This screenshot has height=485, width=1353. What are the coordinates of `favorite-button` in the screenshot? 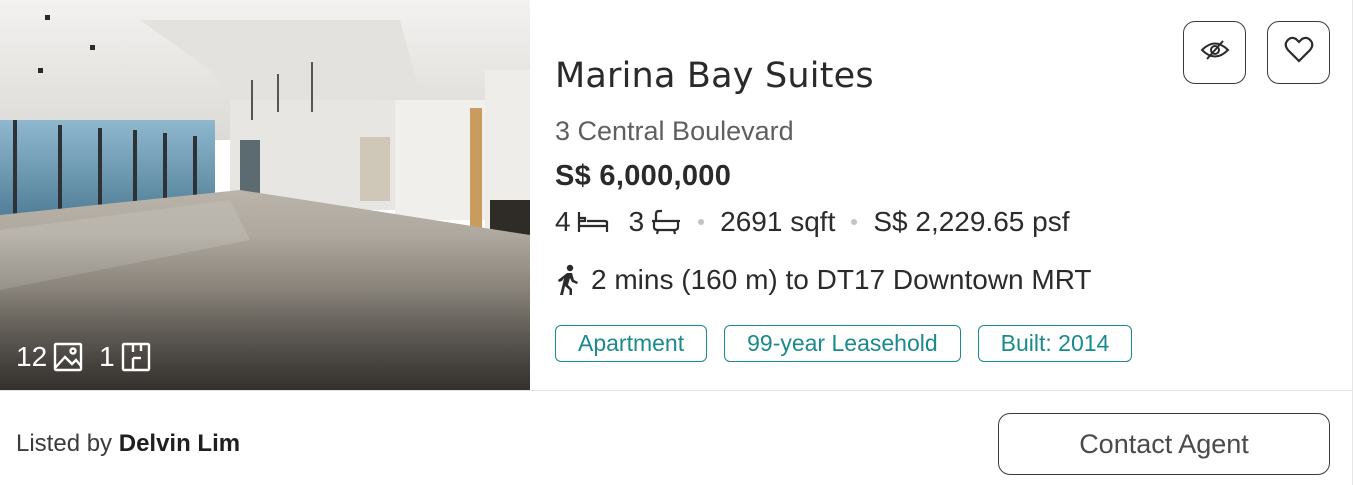 It's located at (1298, 52).